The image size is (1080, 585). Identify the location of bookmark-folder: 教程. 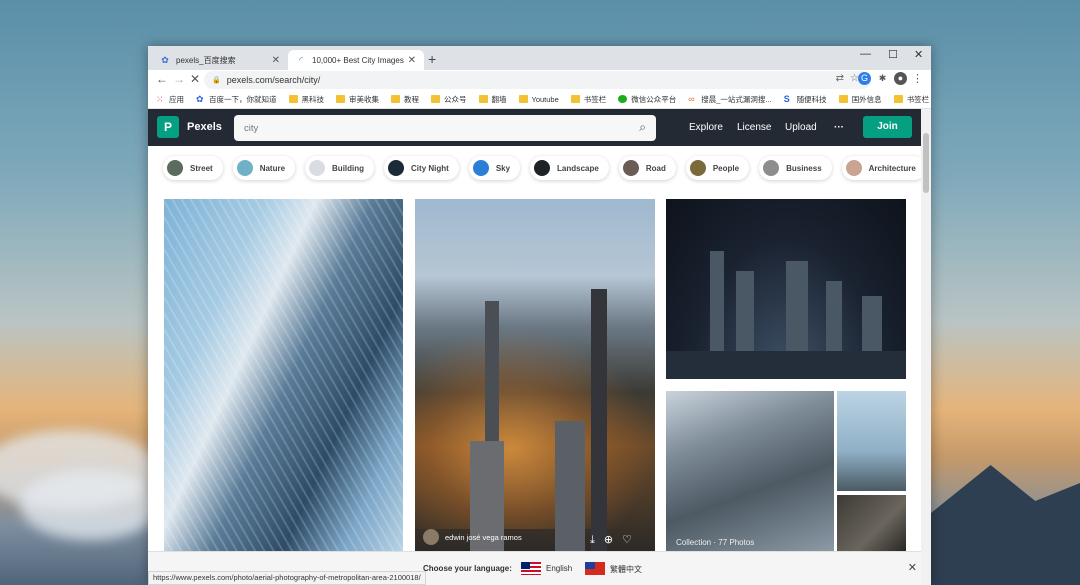
(405, 99).